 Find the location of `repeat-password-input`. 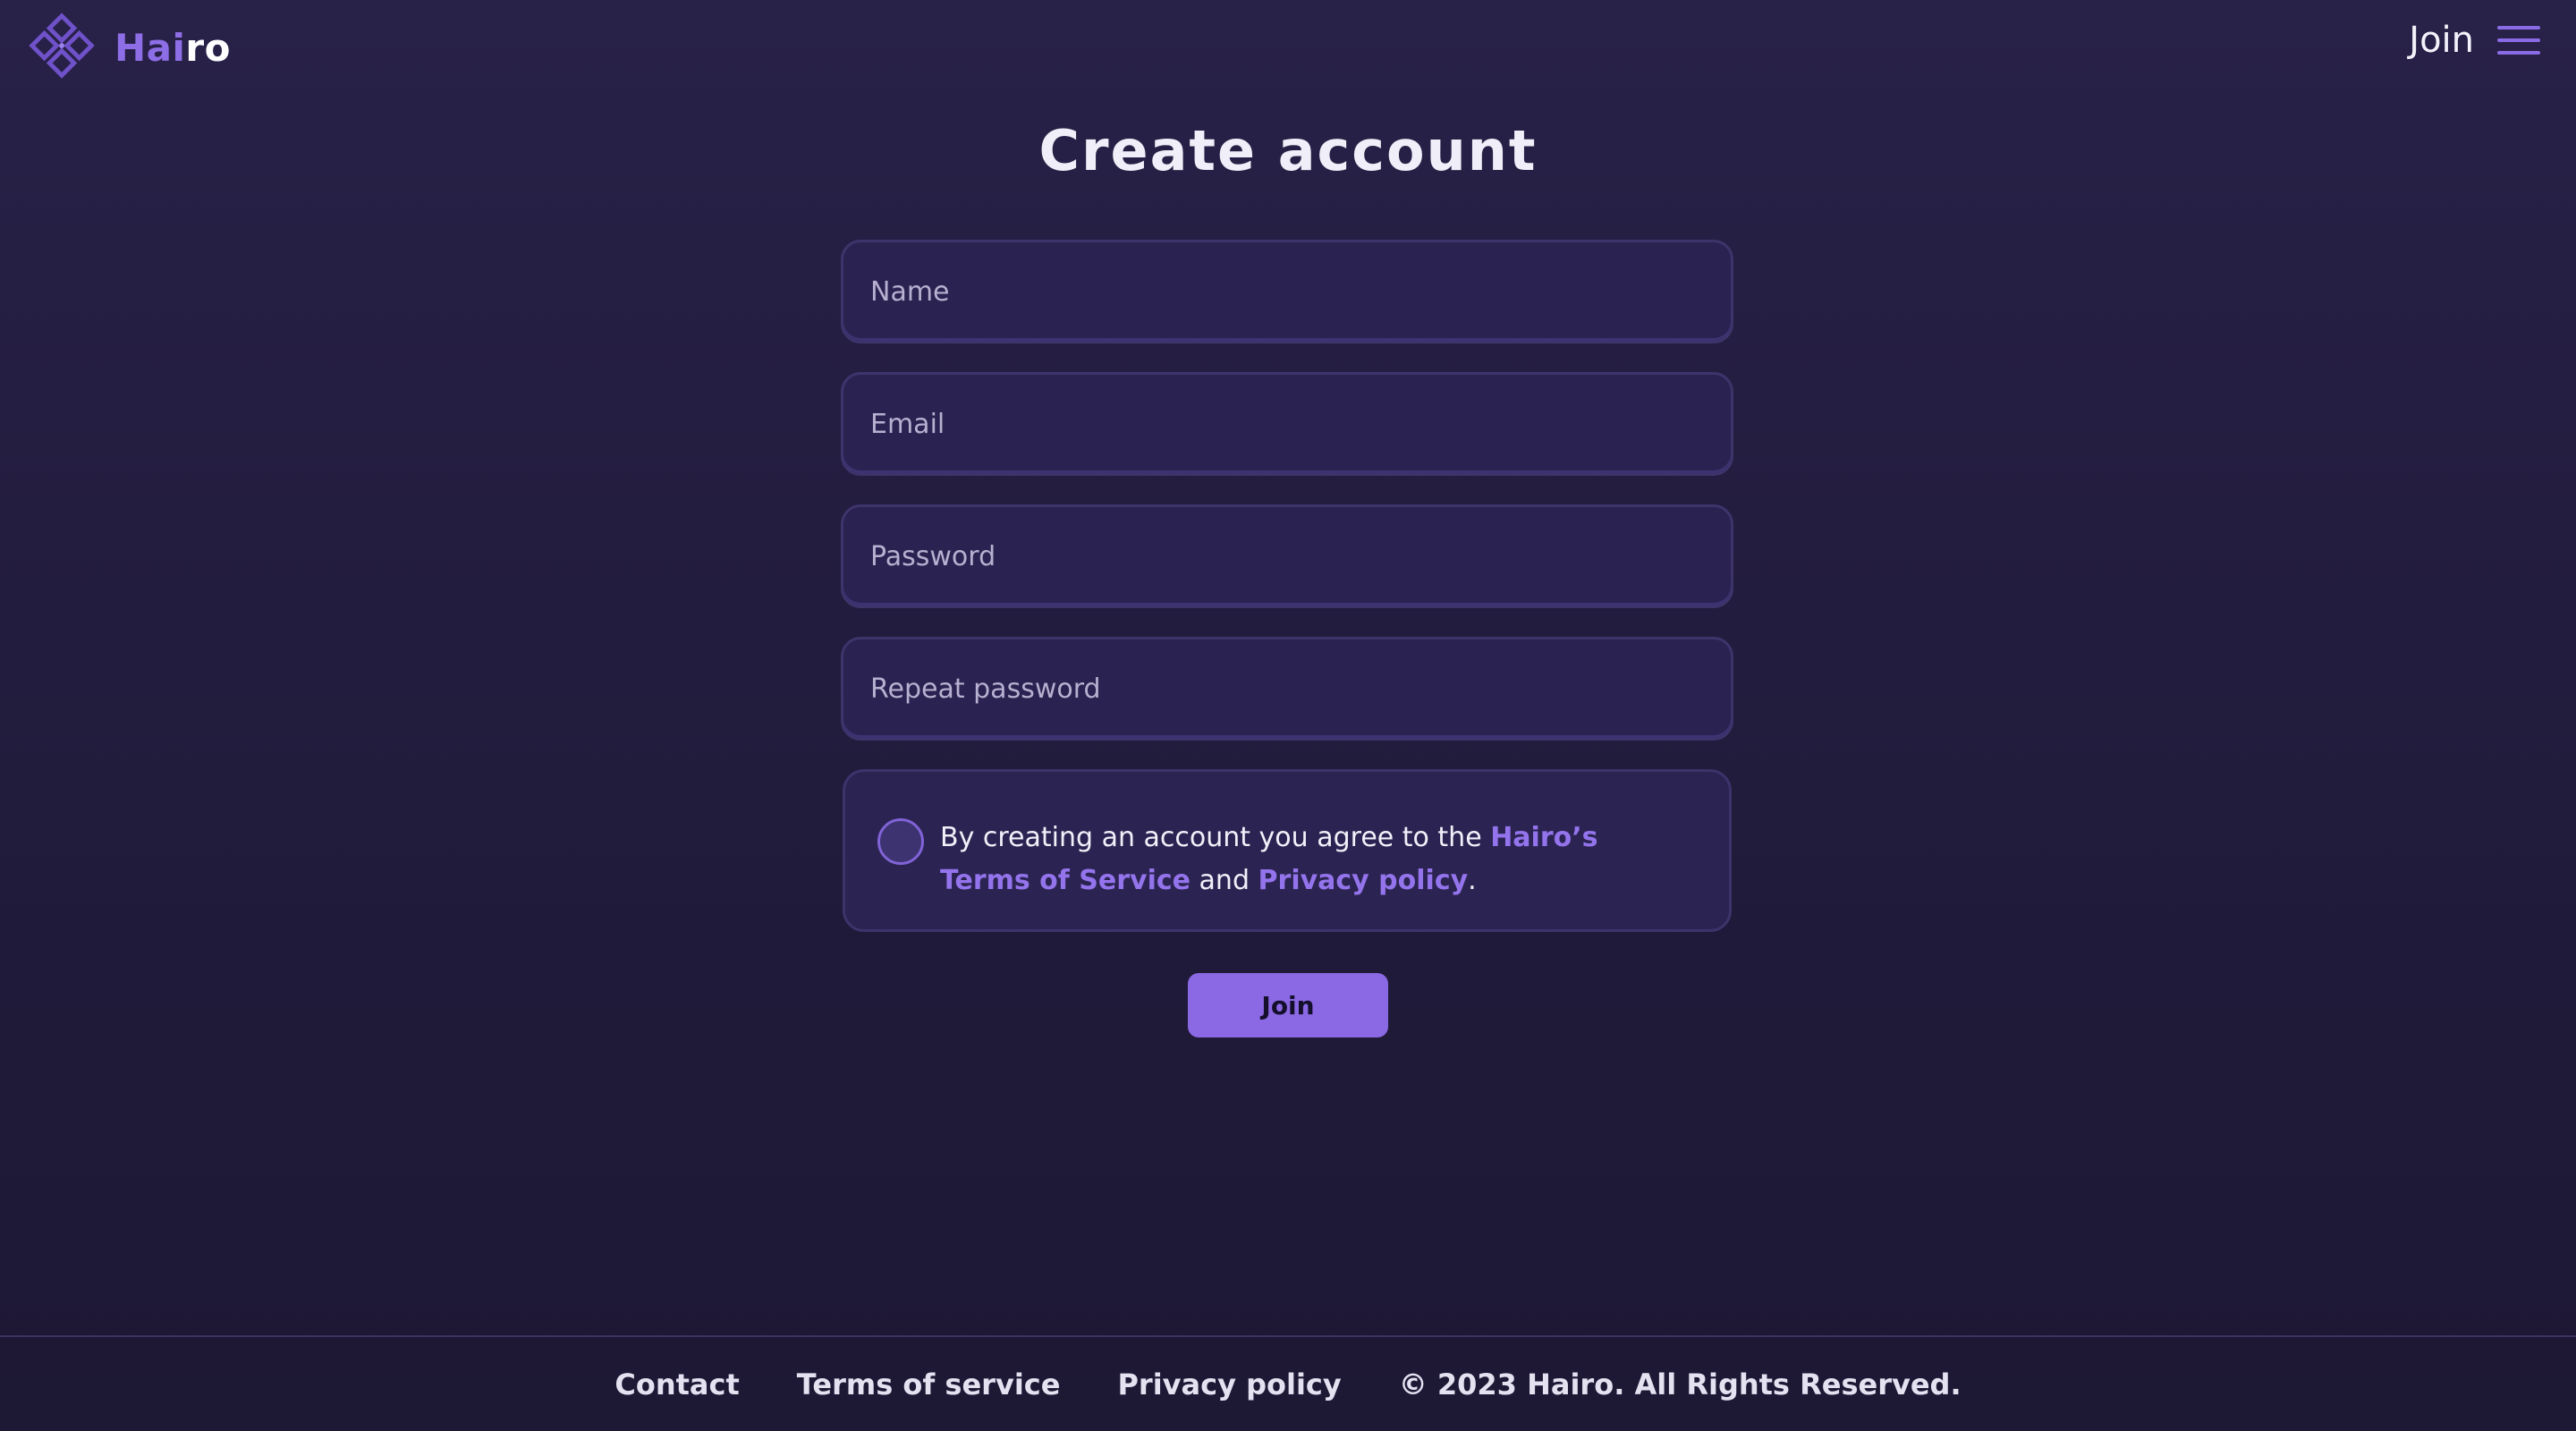

repeat-password-input is located at coordinates (1287, 689).